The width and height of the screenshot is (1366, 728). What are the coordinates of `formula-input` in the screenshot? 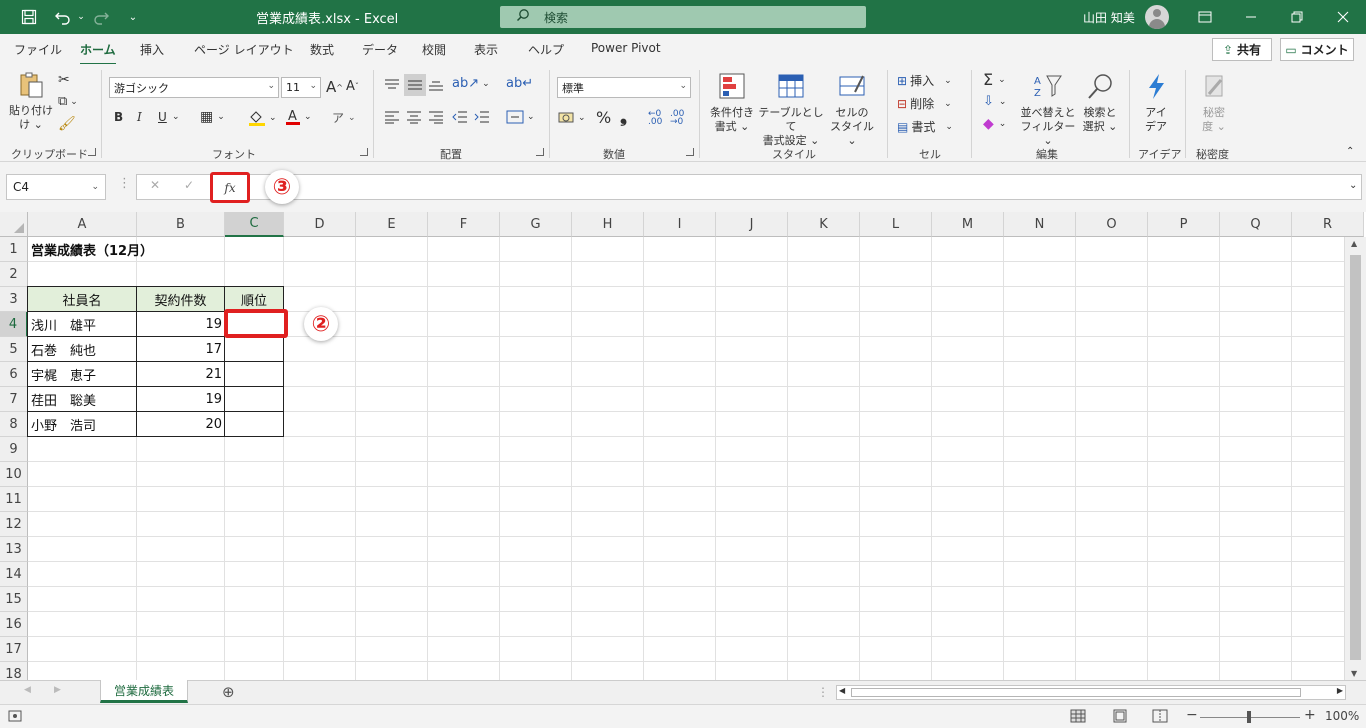 It's located at (749, 187).